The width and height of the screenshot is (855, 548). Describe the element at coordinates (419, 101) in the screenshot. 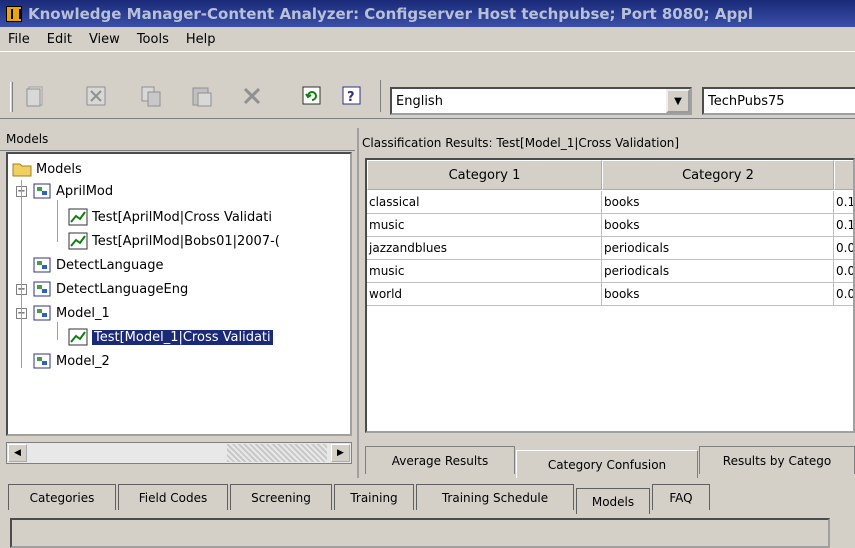

I see `language-value: English` at that location.